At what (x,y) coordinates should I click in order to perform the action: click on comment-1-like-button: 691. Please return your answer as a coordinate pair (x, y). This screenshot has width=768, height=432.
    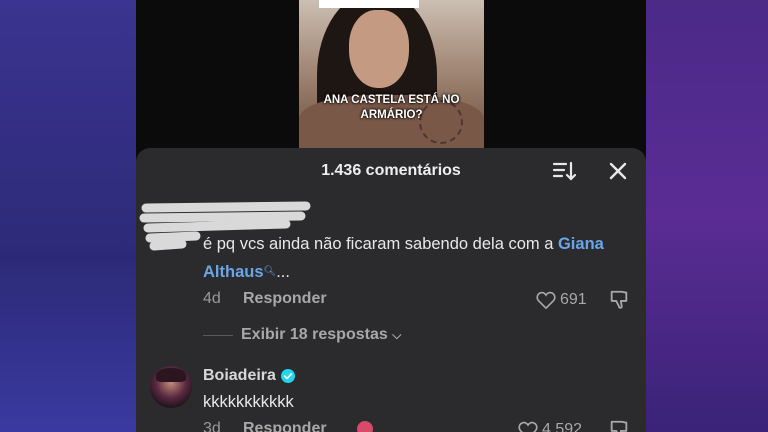
    Looking at the image, I should click on (561, 300).